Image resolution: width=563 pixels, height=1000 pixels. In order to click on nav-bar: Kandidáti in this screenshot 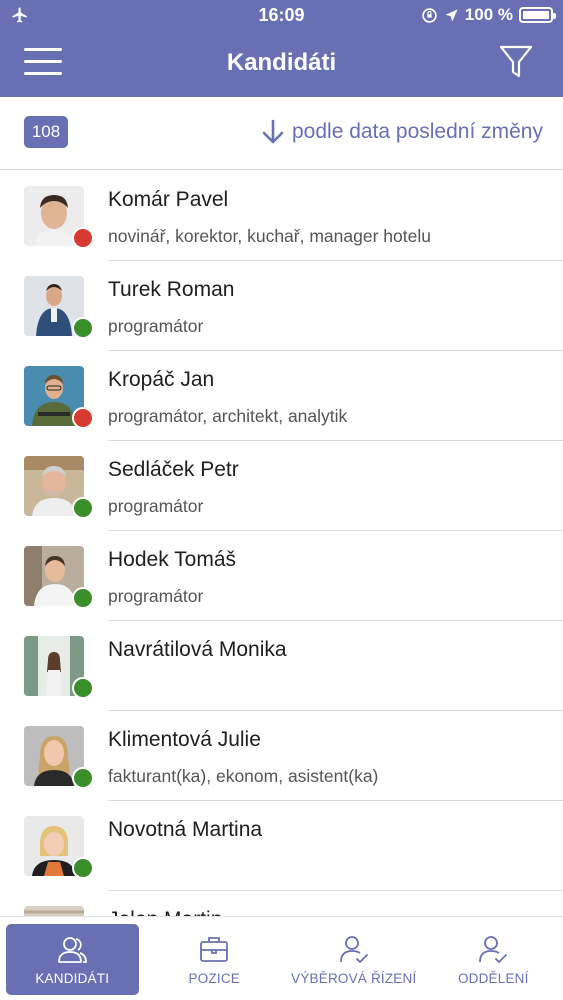, I will do `click(281, 63)`.